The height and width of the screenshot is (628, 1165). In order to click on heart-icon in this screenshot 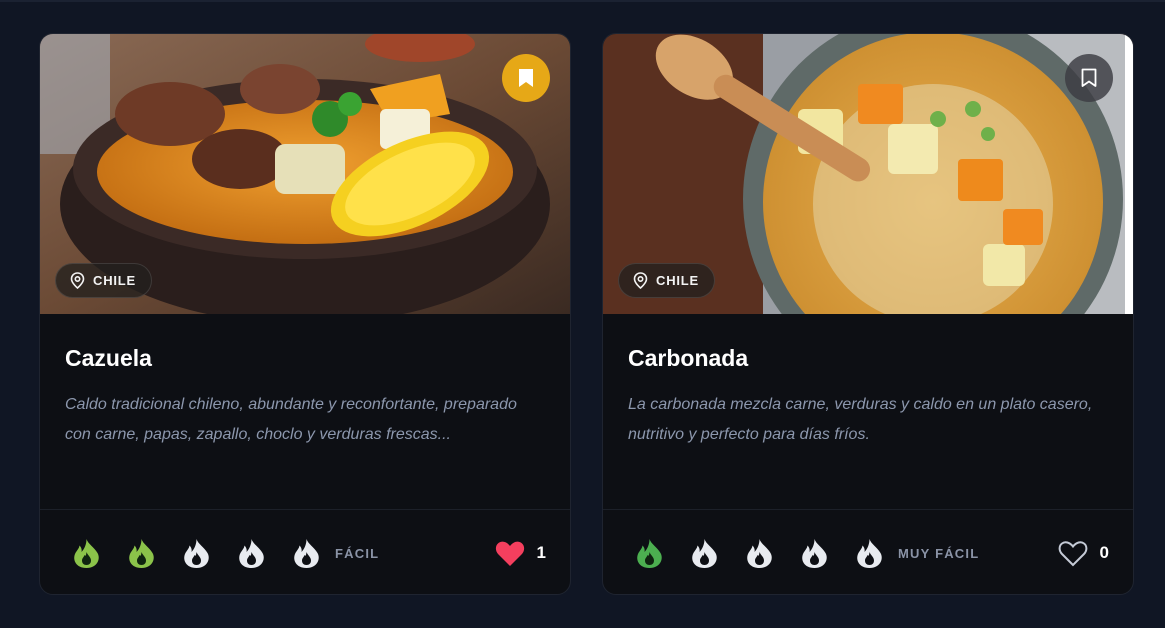, I will do `click(509, 553)`.